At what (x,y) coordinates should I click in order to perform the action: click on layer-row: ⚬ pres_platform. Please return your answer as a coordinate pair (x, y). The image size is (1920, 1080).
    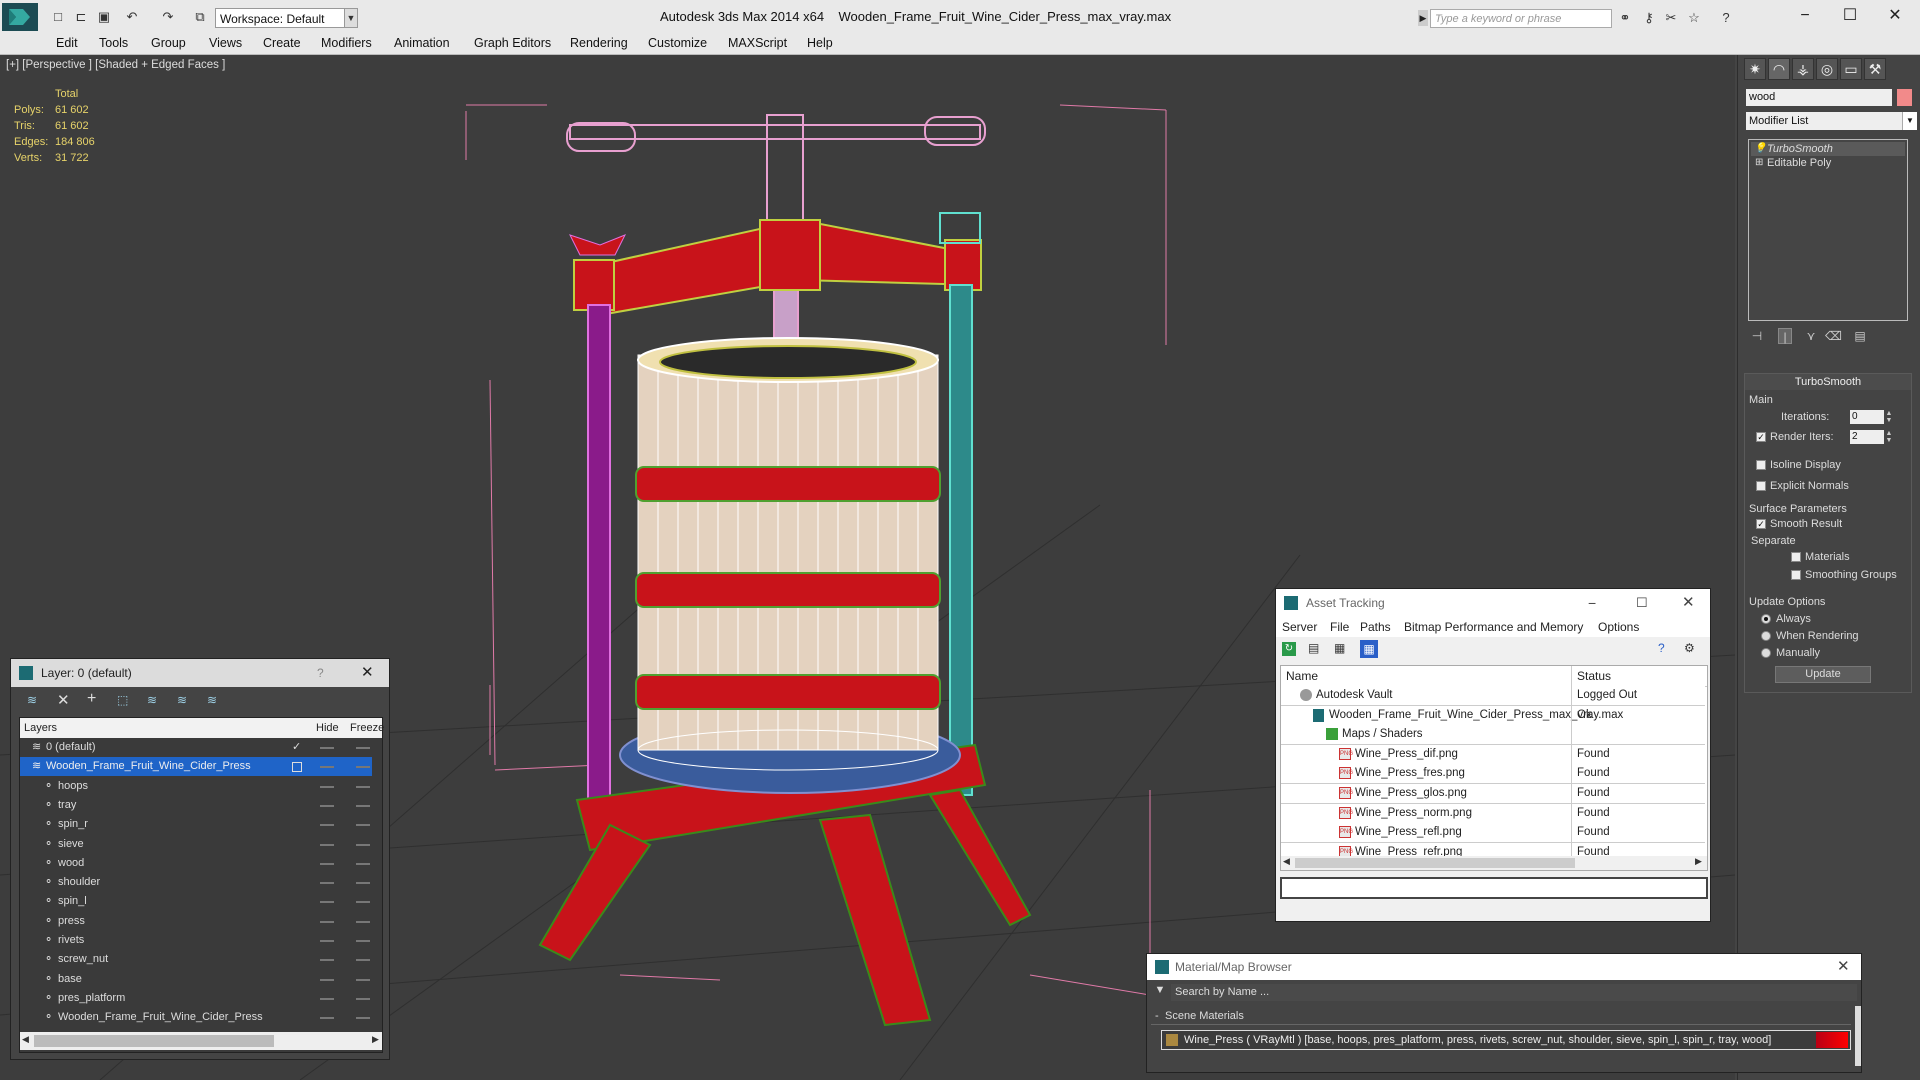
    Looking at the image, I should click on (196, 998).